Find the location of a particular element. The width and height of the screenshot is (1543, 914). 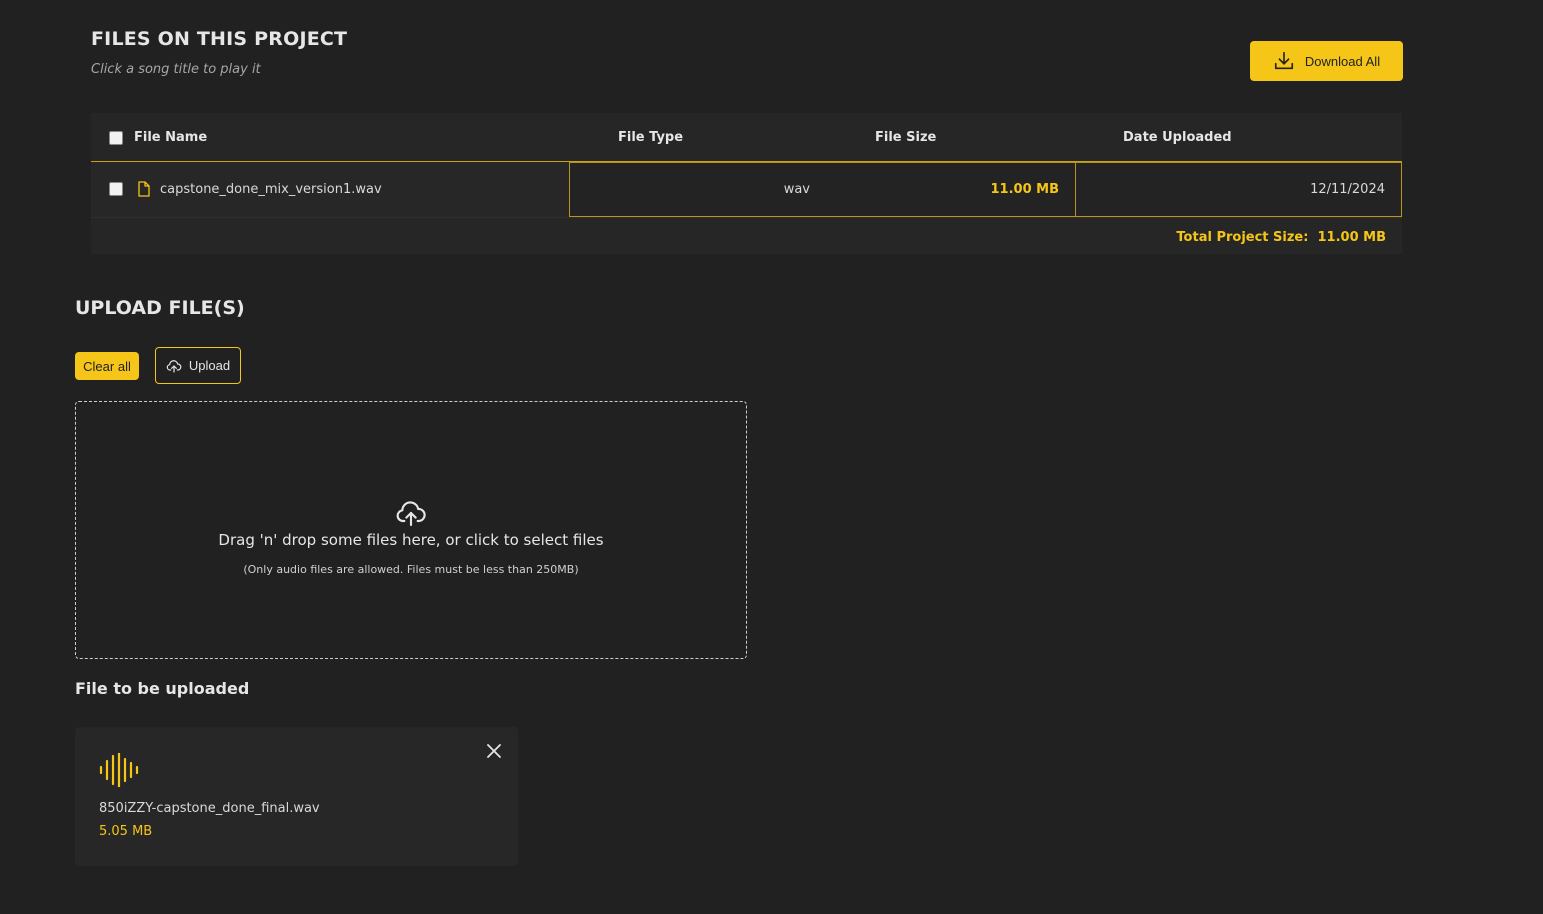

total-project-size: Total Project Size: 11.00 MB is located at coordinates (1281, 237).